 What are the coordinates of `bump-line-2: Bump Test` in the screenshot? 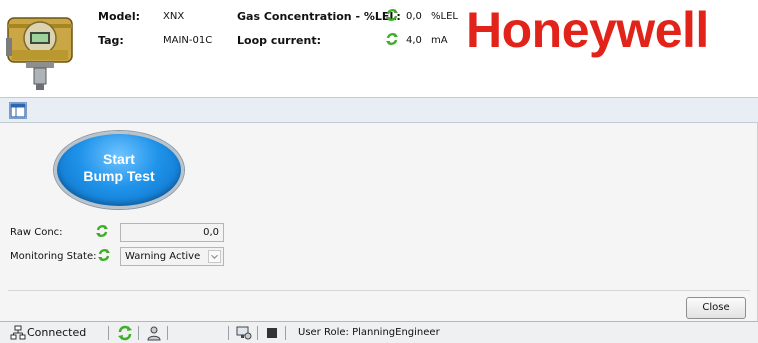 It's located at (119, 176).